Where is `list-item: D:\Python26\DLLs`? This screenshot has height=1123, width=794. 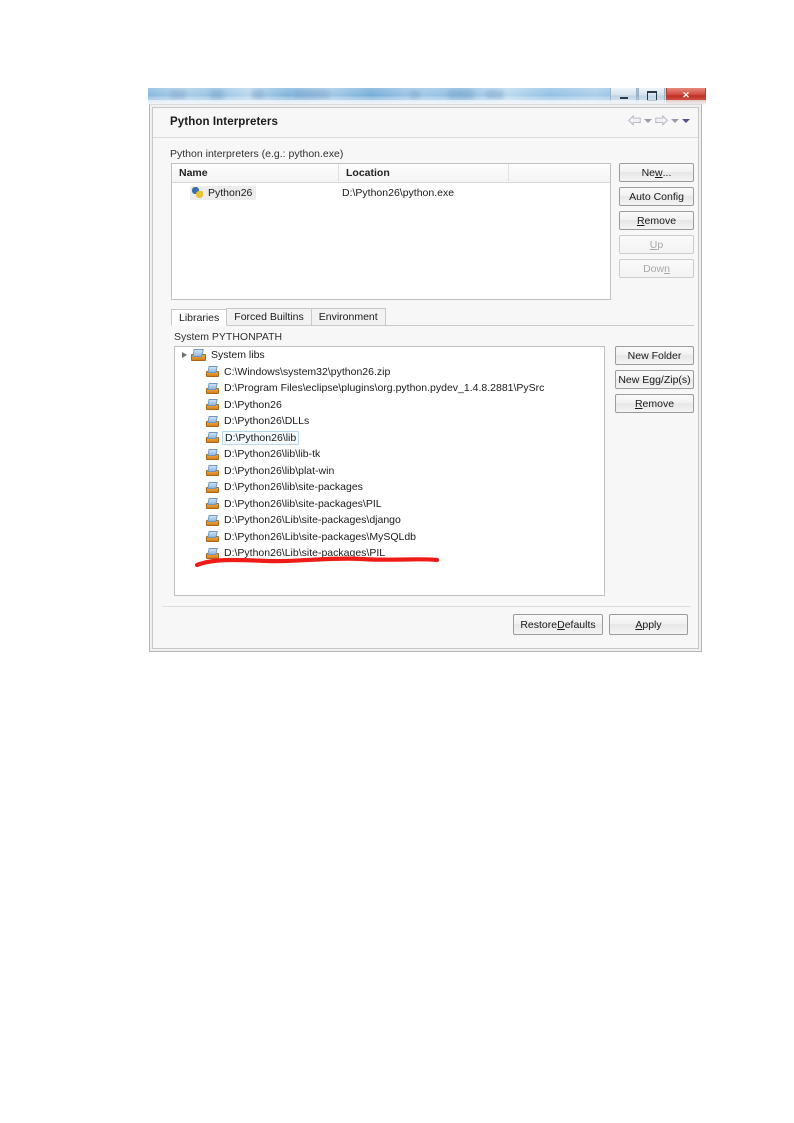 list-item: D:\Python26\DLLs is located at coordinates (389, 421).